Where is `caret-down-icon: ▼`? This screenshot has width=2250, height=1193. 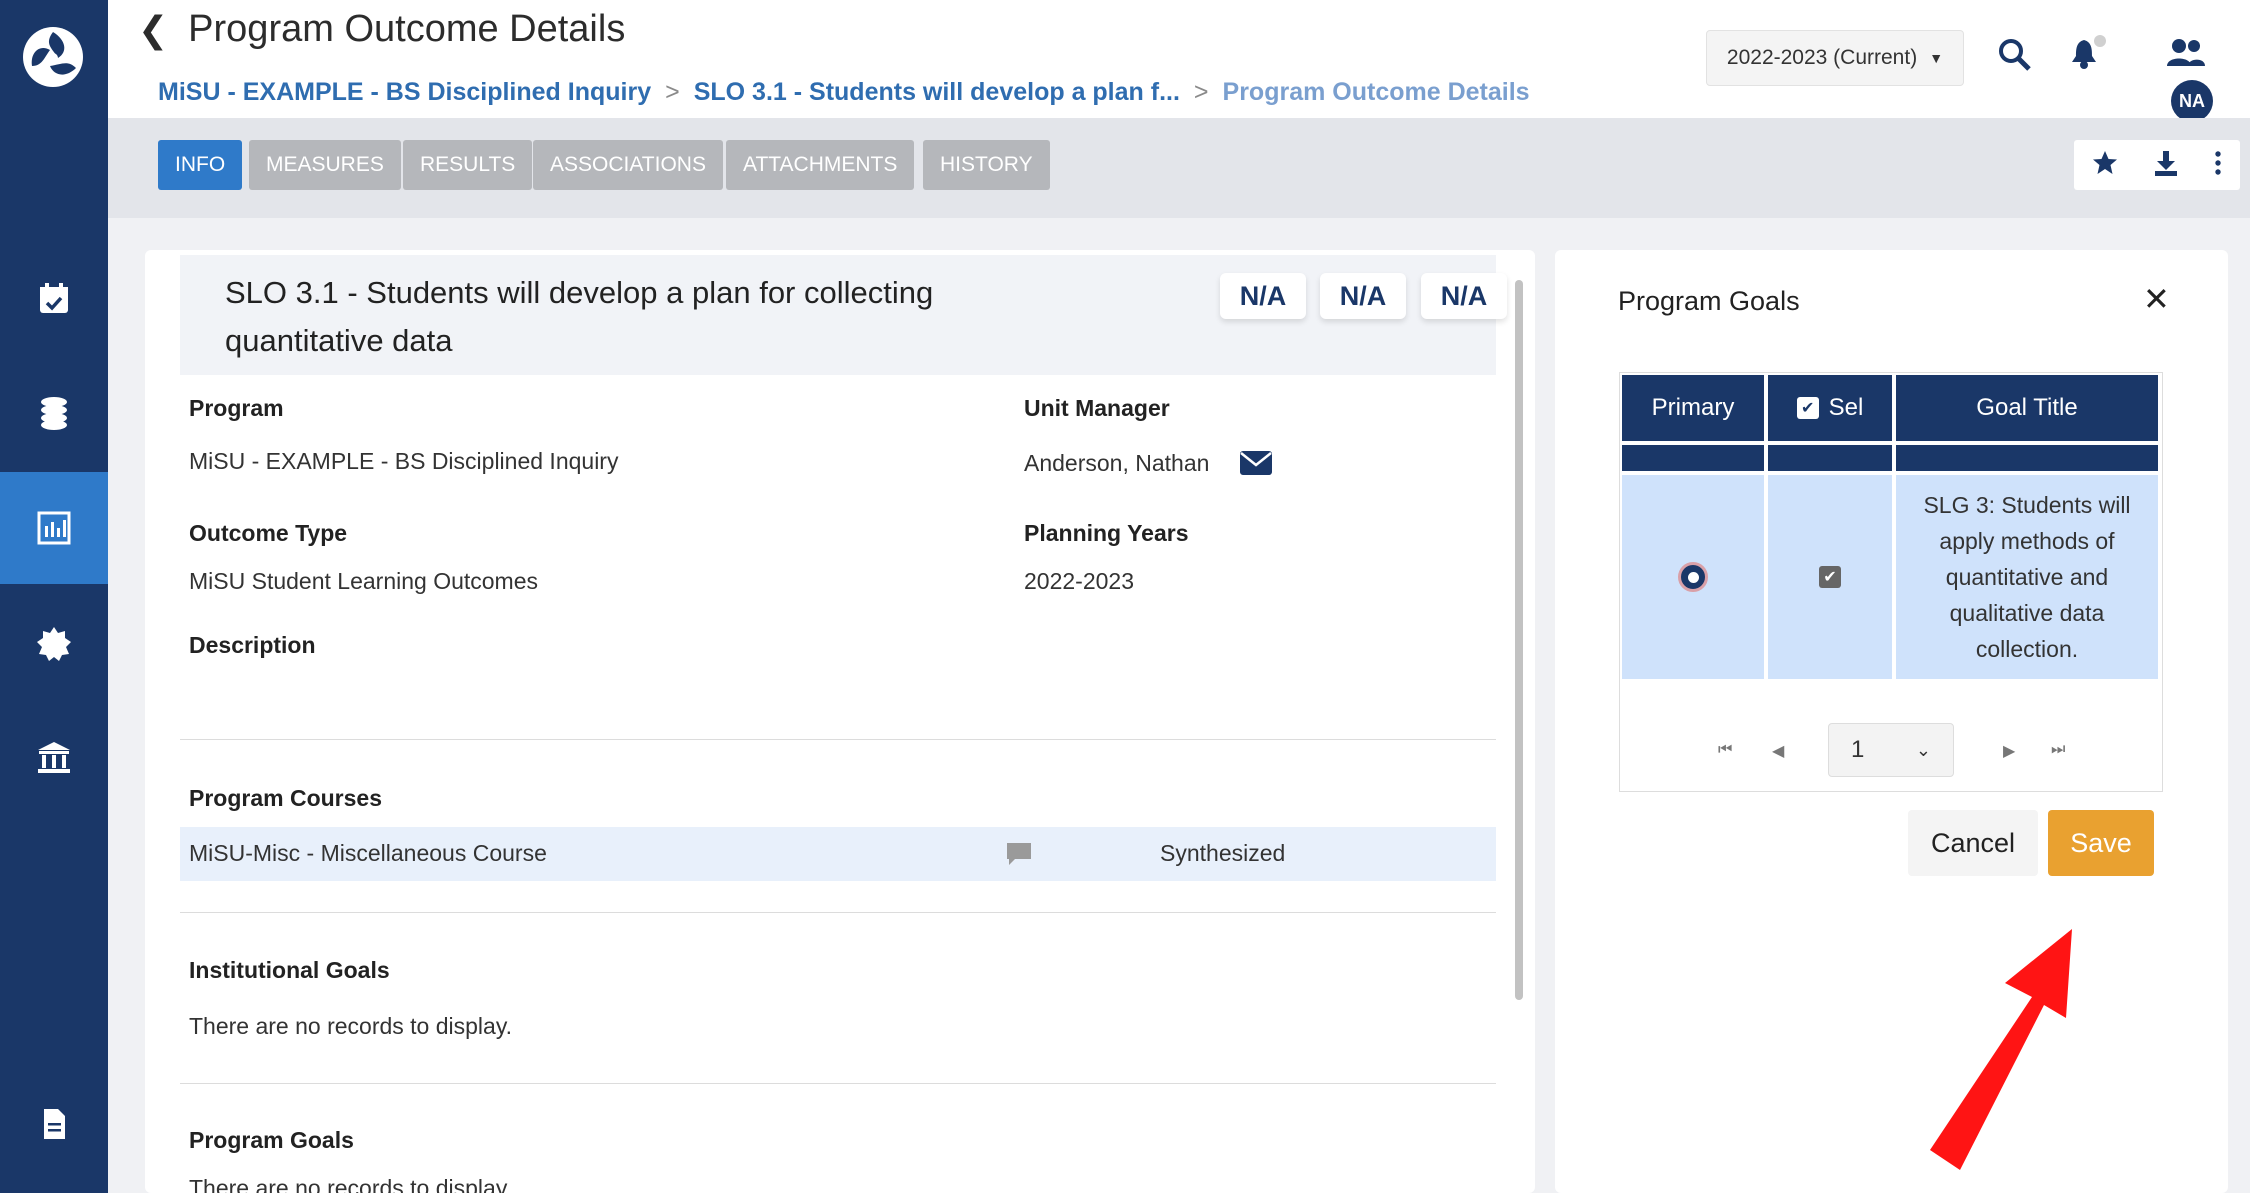 caret-down-icon: ▼ is located at coordinates (1936, 58).